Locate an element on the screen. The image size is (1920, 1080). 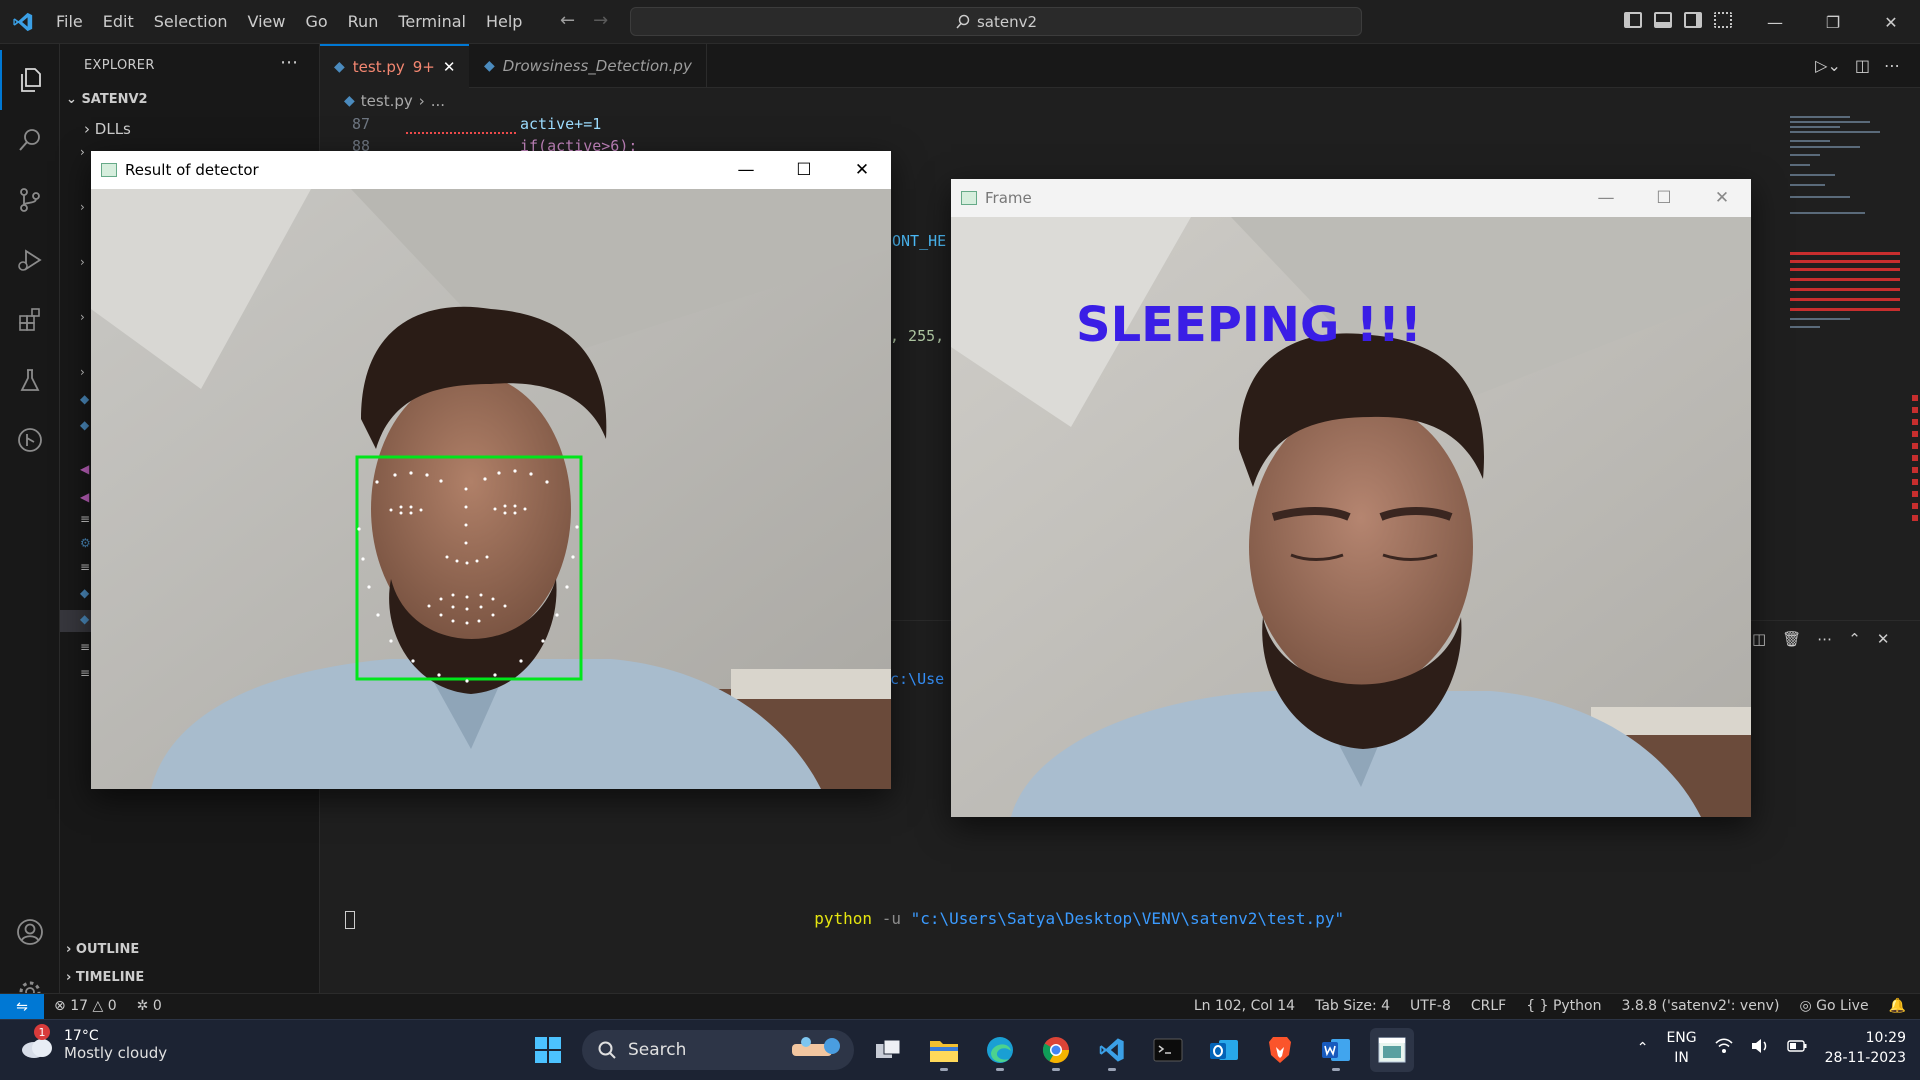
text-file-icon: ≡ is located at coordinates (85, 673).